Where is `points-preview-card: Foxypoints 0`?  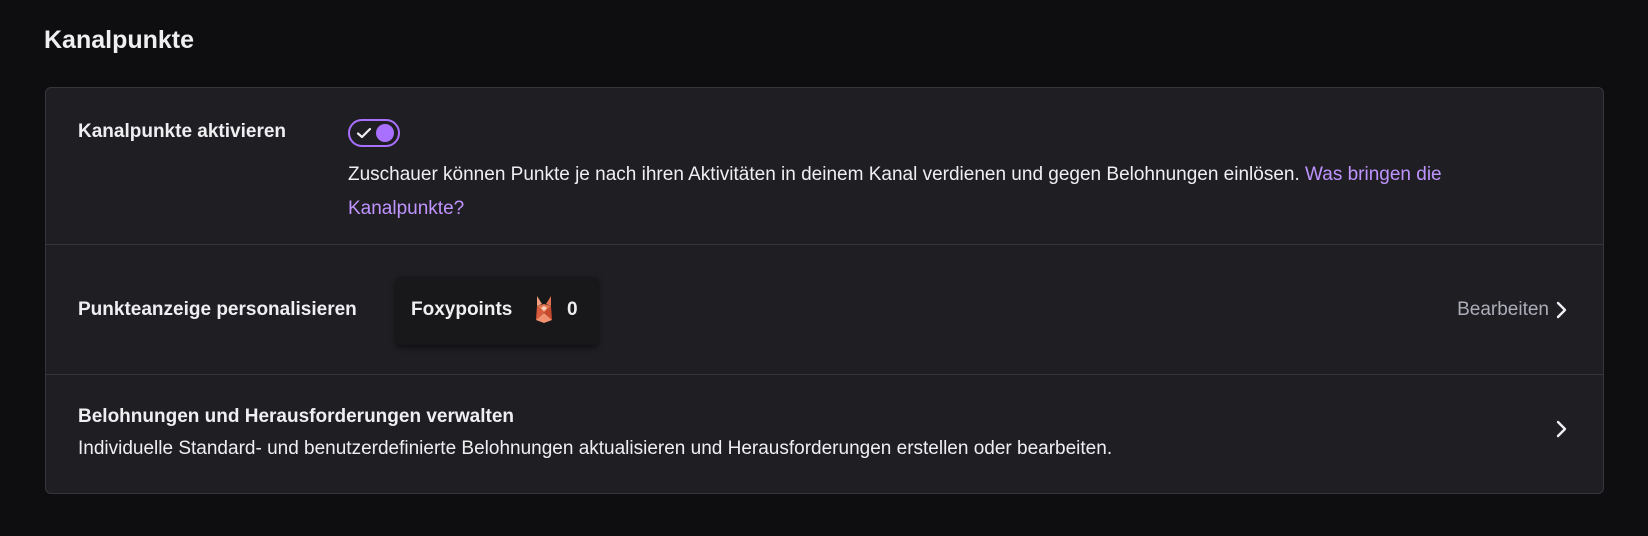 points-preview-card: Foxypoints 0 is located at coordinates (497, 311).